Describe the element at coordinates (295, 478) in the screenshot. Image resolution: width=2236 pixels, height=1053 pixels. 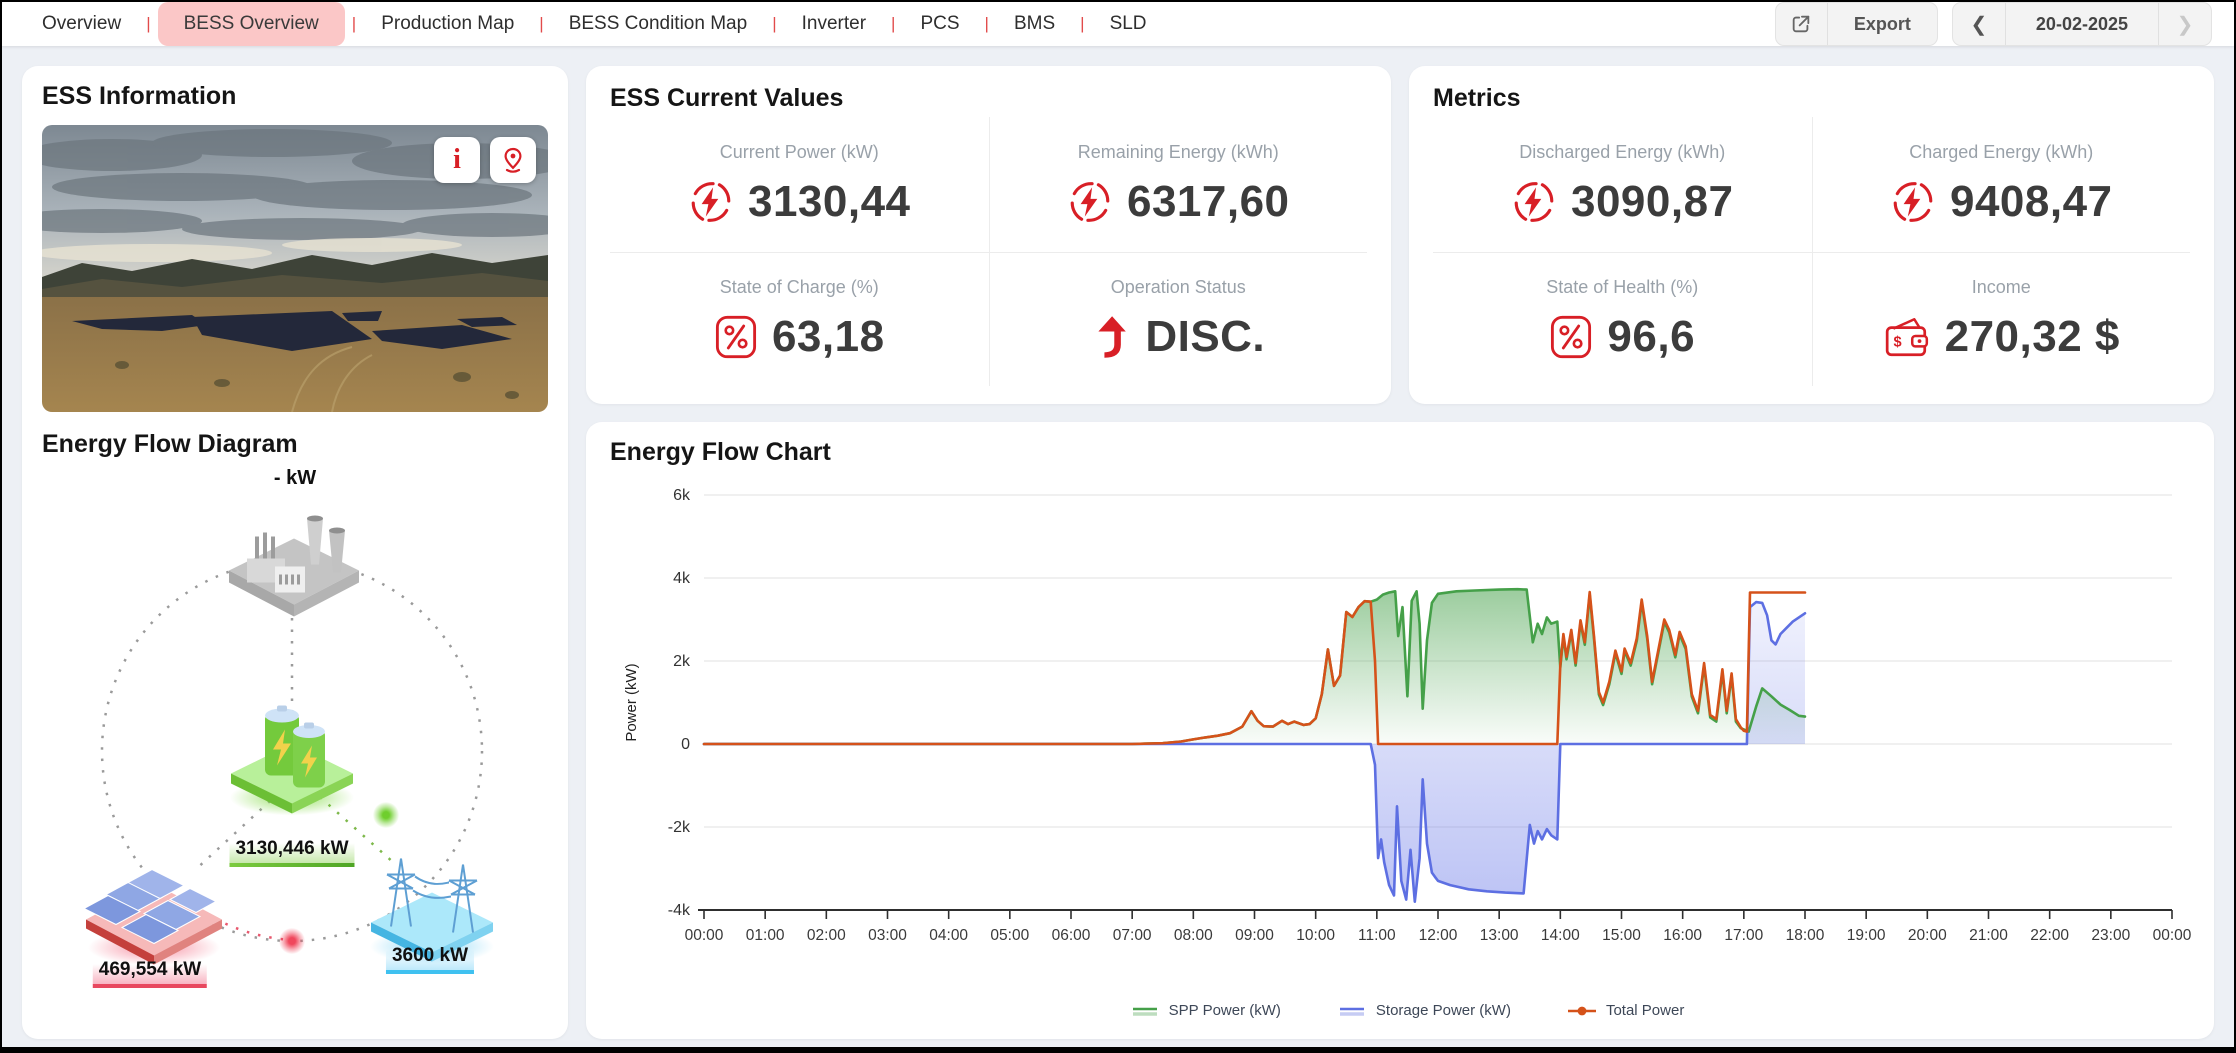
I see `grid-power-label: - kW` at that location.